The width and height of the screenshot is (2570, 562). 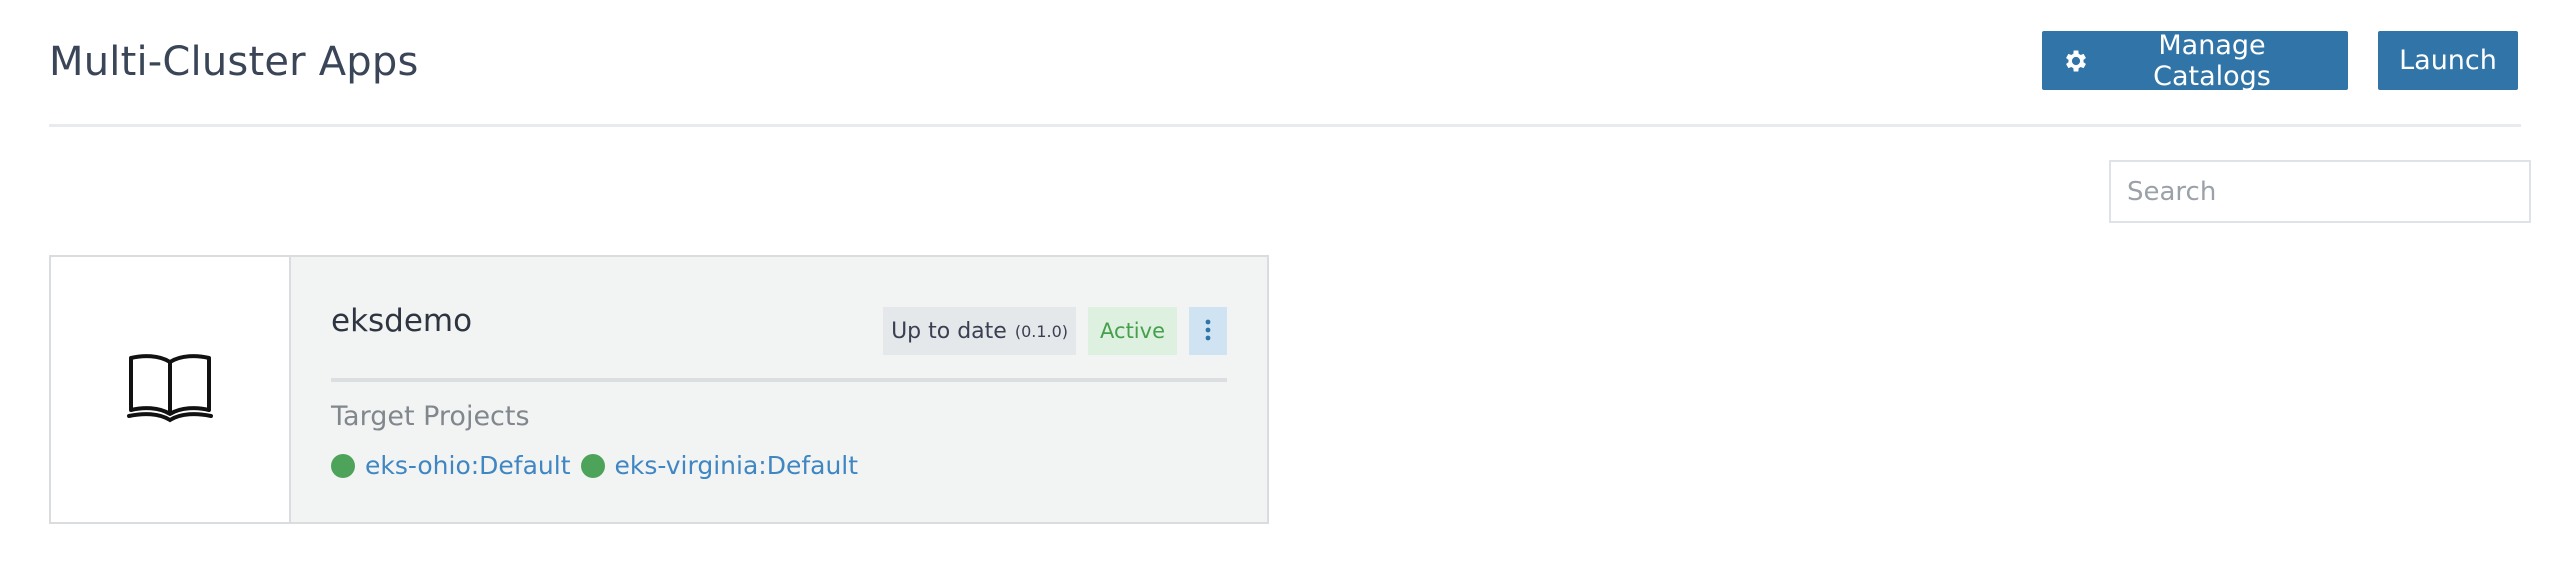 I want to click on app-badges: Up to date (0.1.0) Active, so click(x=1055, y=331).